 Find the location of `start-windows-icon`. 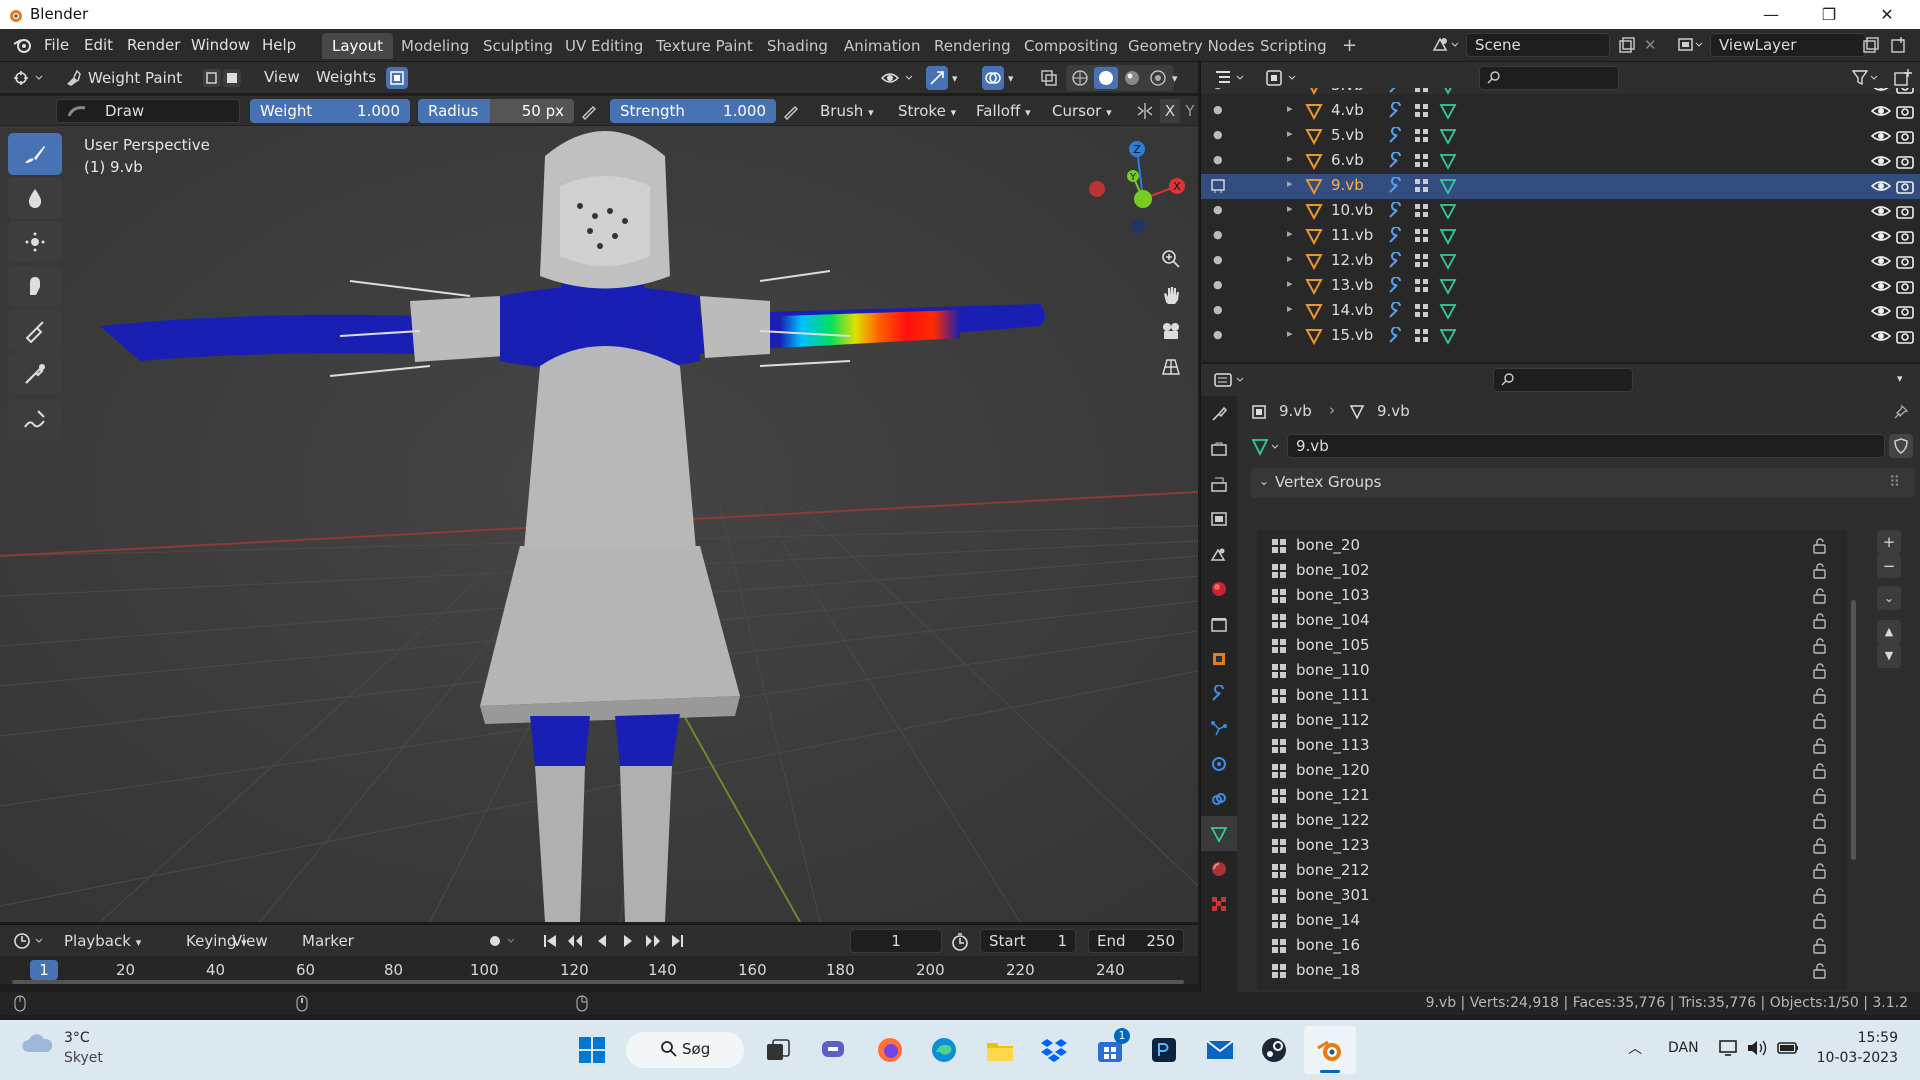

start-windows-icon is located at coordinates (592, 1050).